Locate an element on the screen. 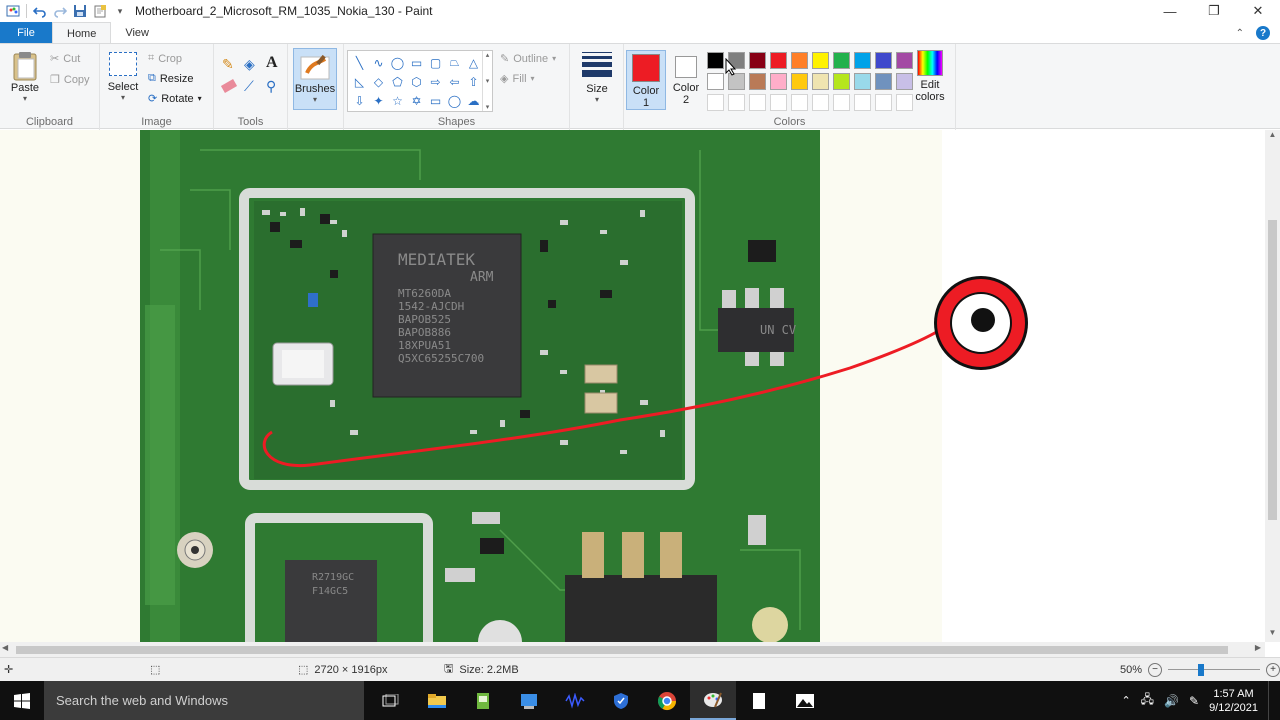 This screenshot has width=1280, height=720. scroll-left-icon: ◀ is located at coordinates (5, 647).